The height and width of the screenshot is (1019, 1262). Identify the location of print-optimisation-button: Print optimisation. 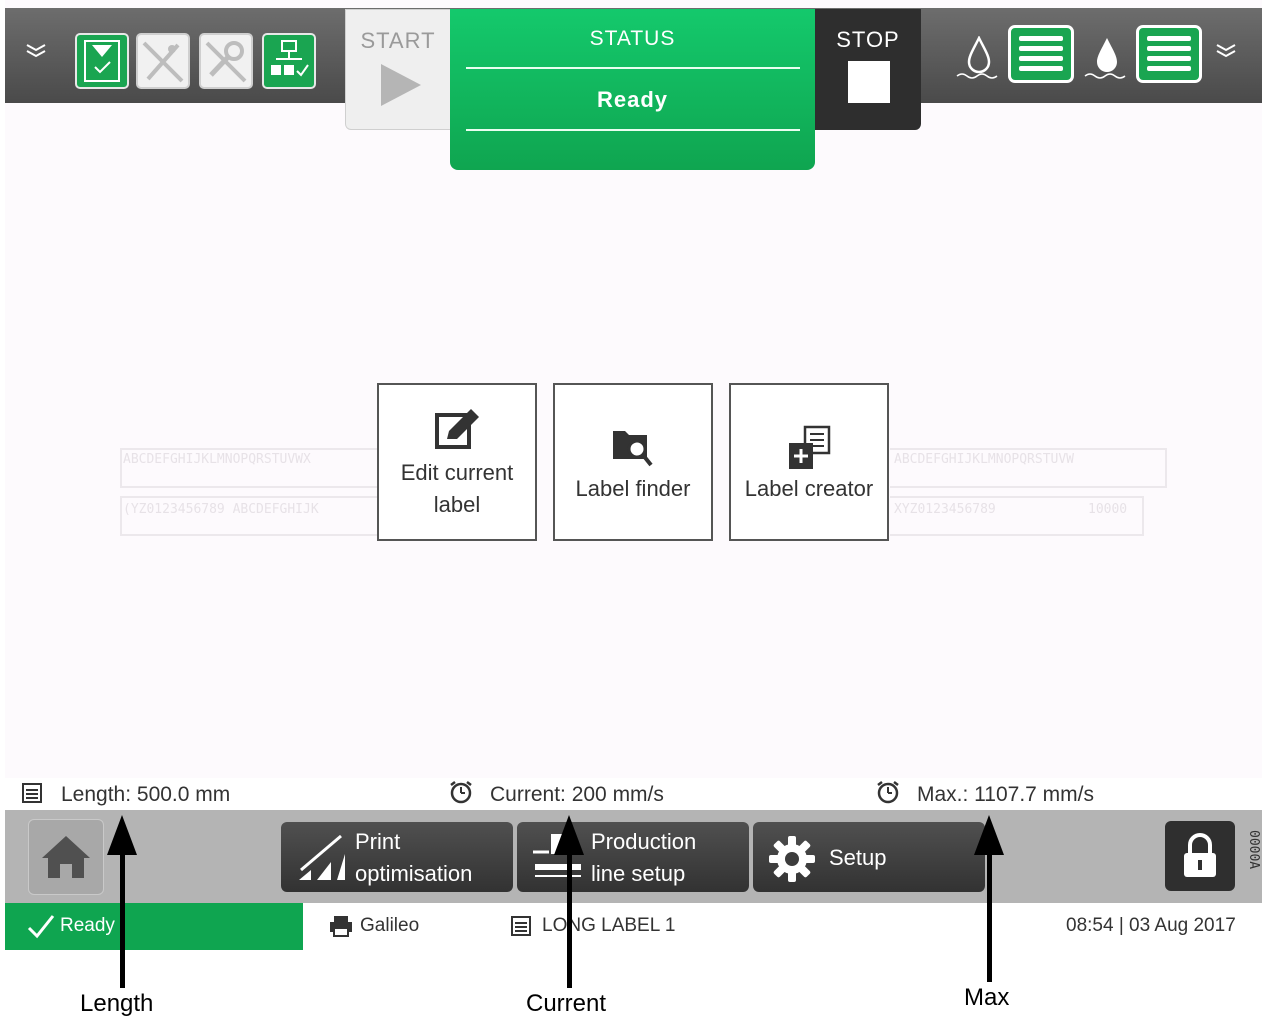
(397, 857).